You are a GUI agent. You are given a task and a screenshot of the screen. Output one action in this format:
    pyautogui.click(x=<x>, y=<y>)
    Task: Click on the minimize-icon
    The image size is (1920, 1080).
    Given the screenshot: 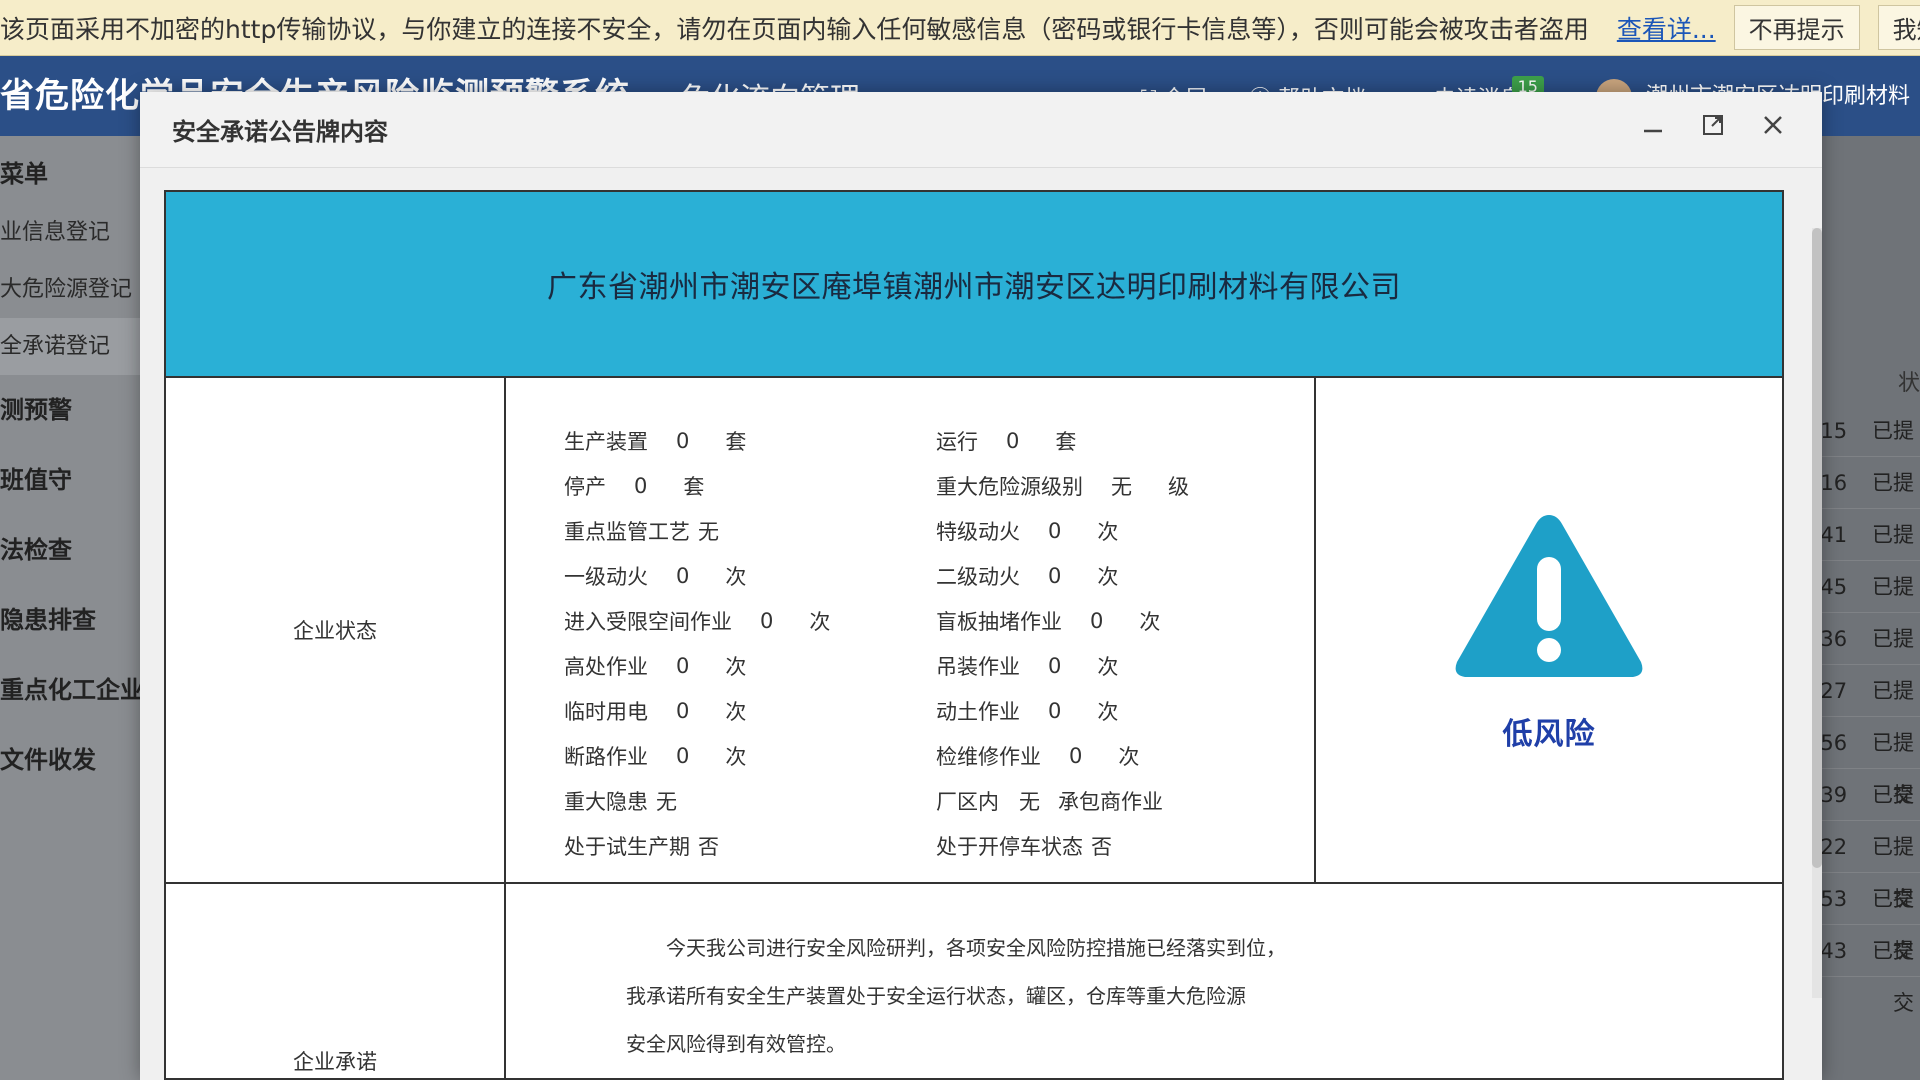 What is the action you would take?
    pyautogui.click(x=1653, y=125)
    